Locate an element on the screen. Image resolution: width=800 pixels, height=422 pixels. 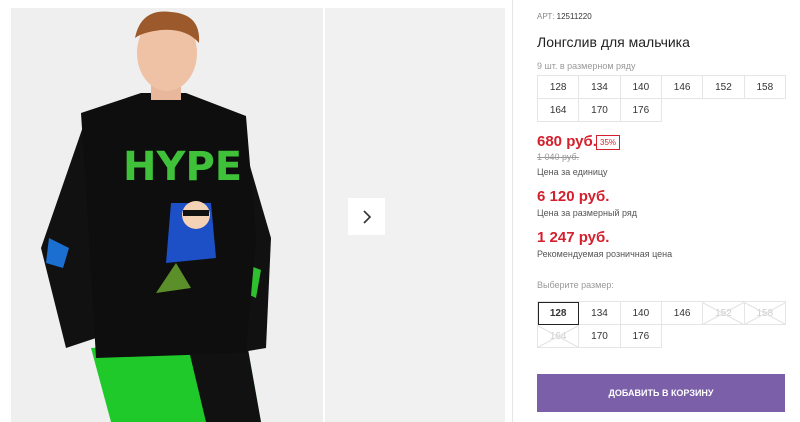
add-to-cart-button: ДОБАВИТЬ В КОРЗИНУ is located at coordinates (661, 393).